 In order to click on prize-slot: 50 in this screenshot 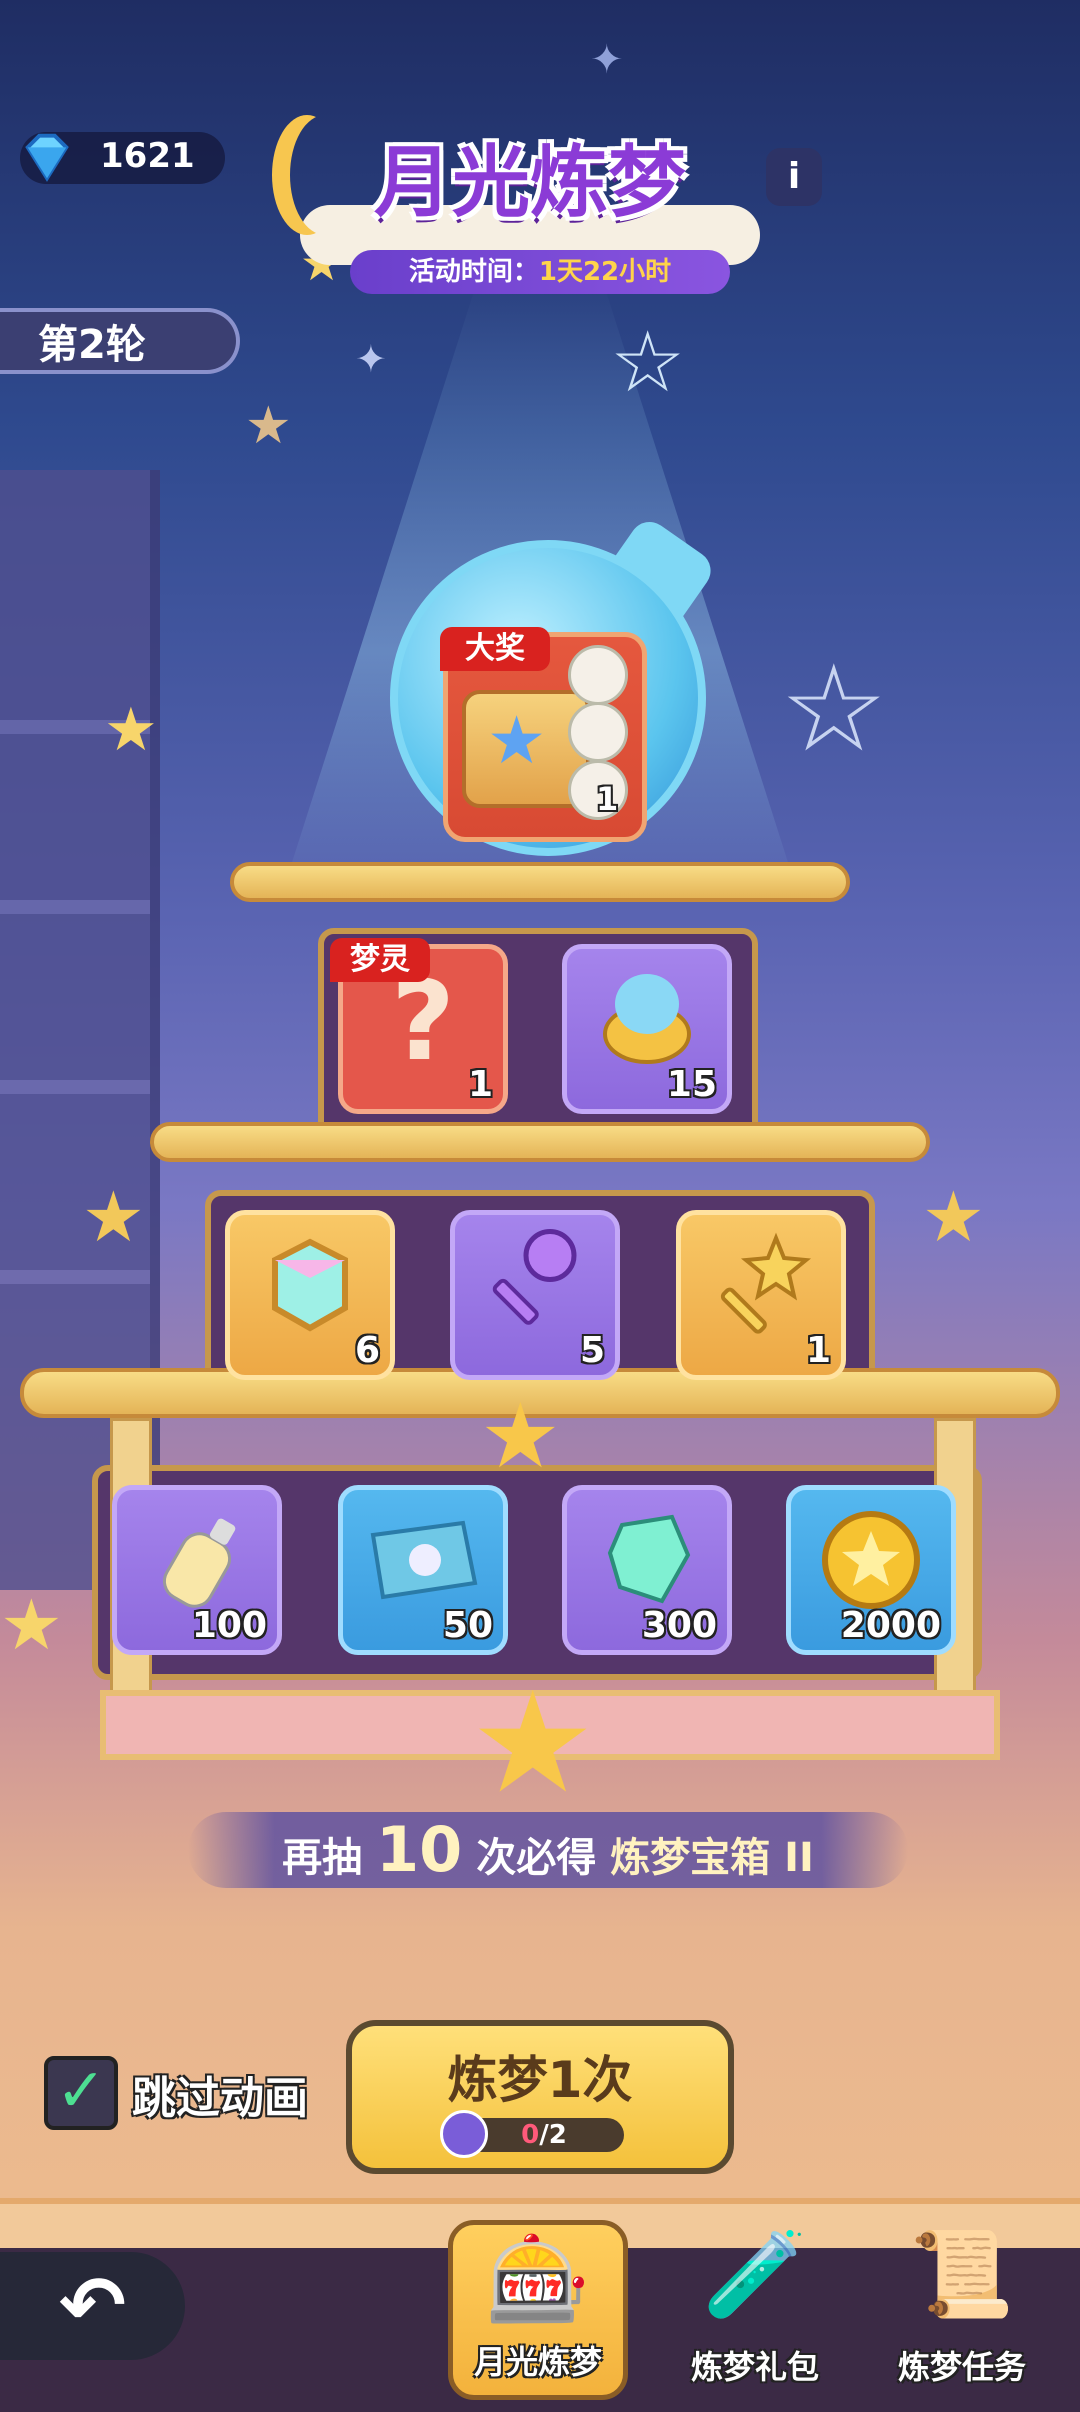, I will do `click(423, 1570)`.